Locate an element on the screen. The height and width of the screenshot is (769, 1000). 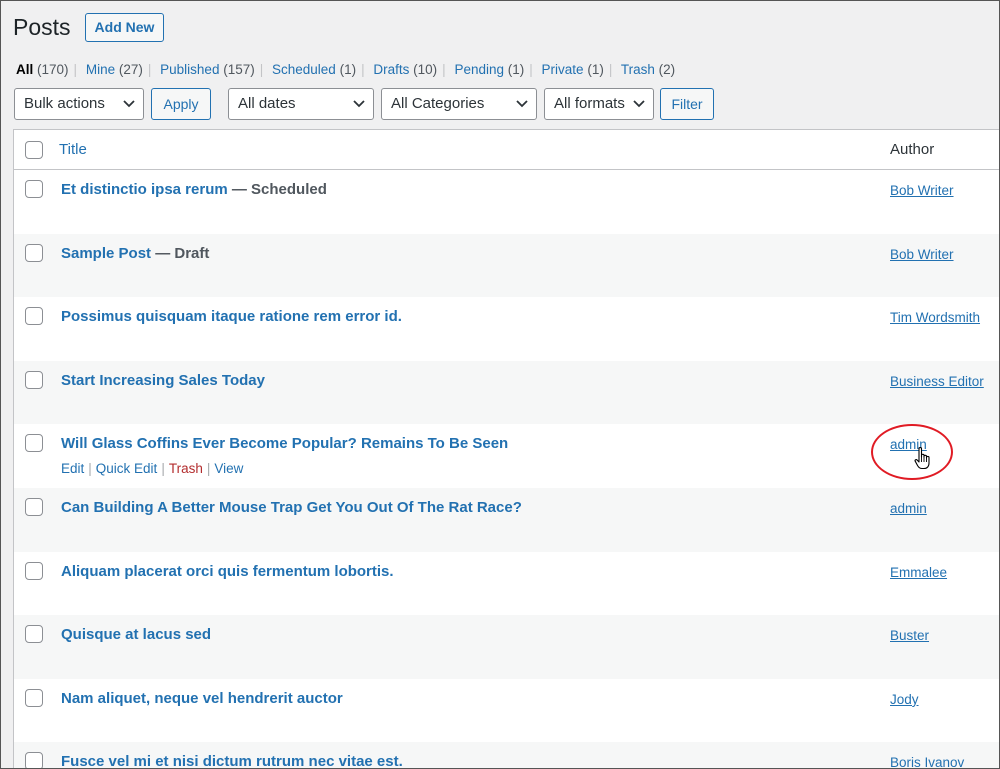
filter-all-count: (170) is located at coordinates (53, 69).